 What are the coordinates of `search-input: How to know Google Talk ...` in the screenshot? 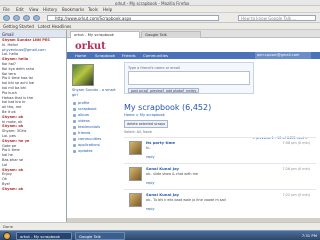 It's located at (277, 18).